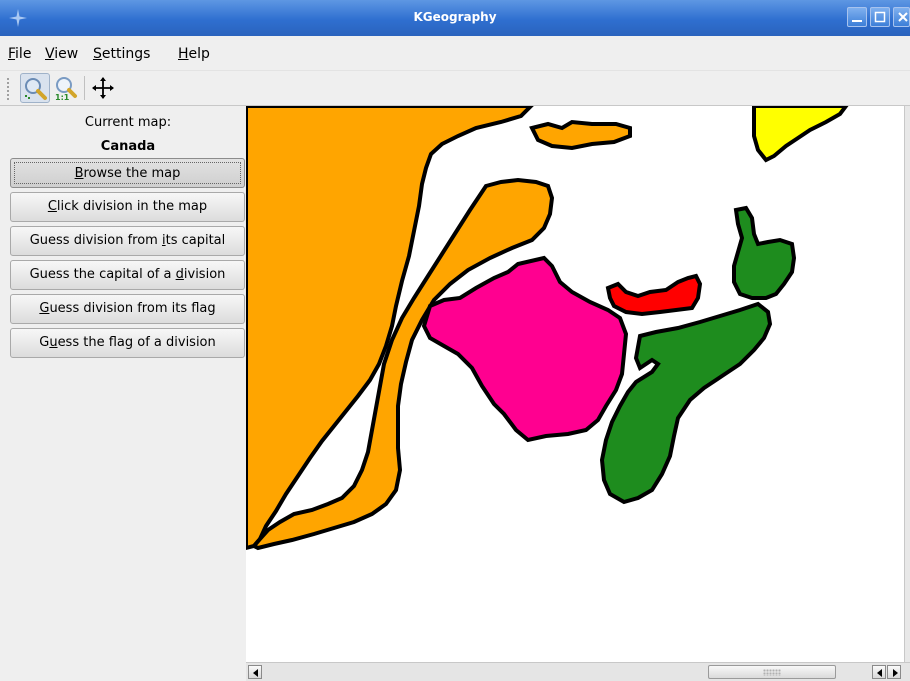  Describe the element at coordinates (121, 54) in the screenshot. I see `menu-settings: Settings` at that location.